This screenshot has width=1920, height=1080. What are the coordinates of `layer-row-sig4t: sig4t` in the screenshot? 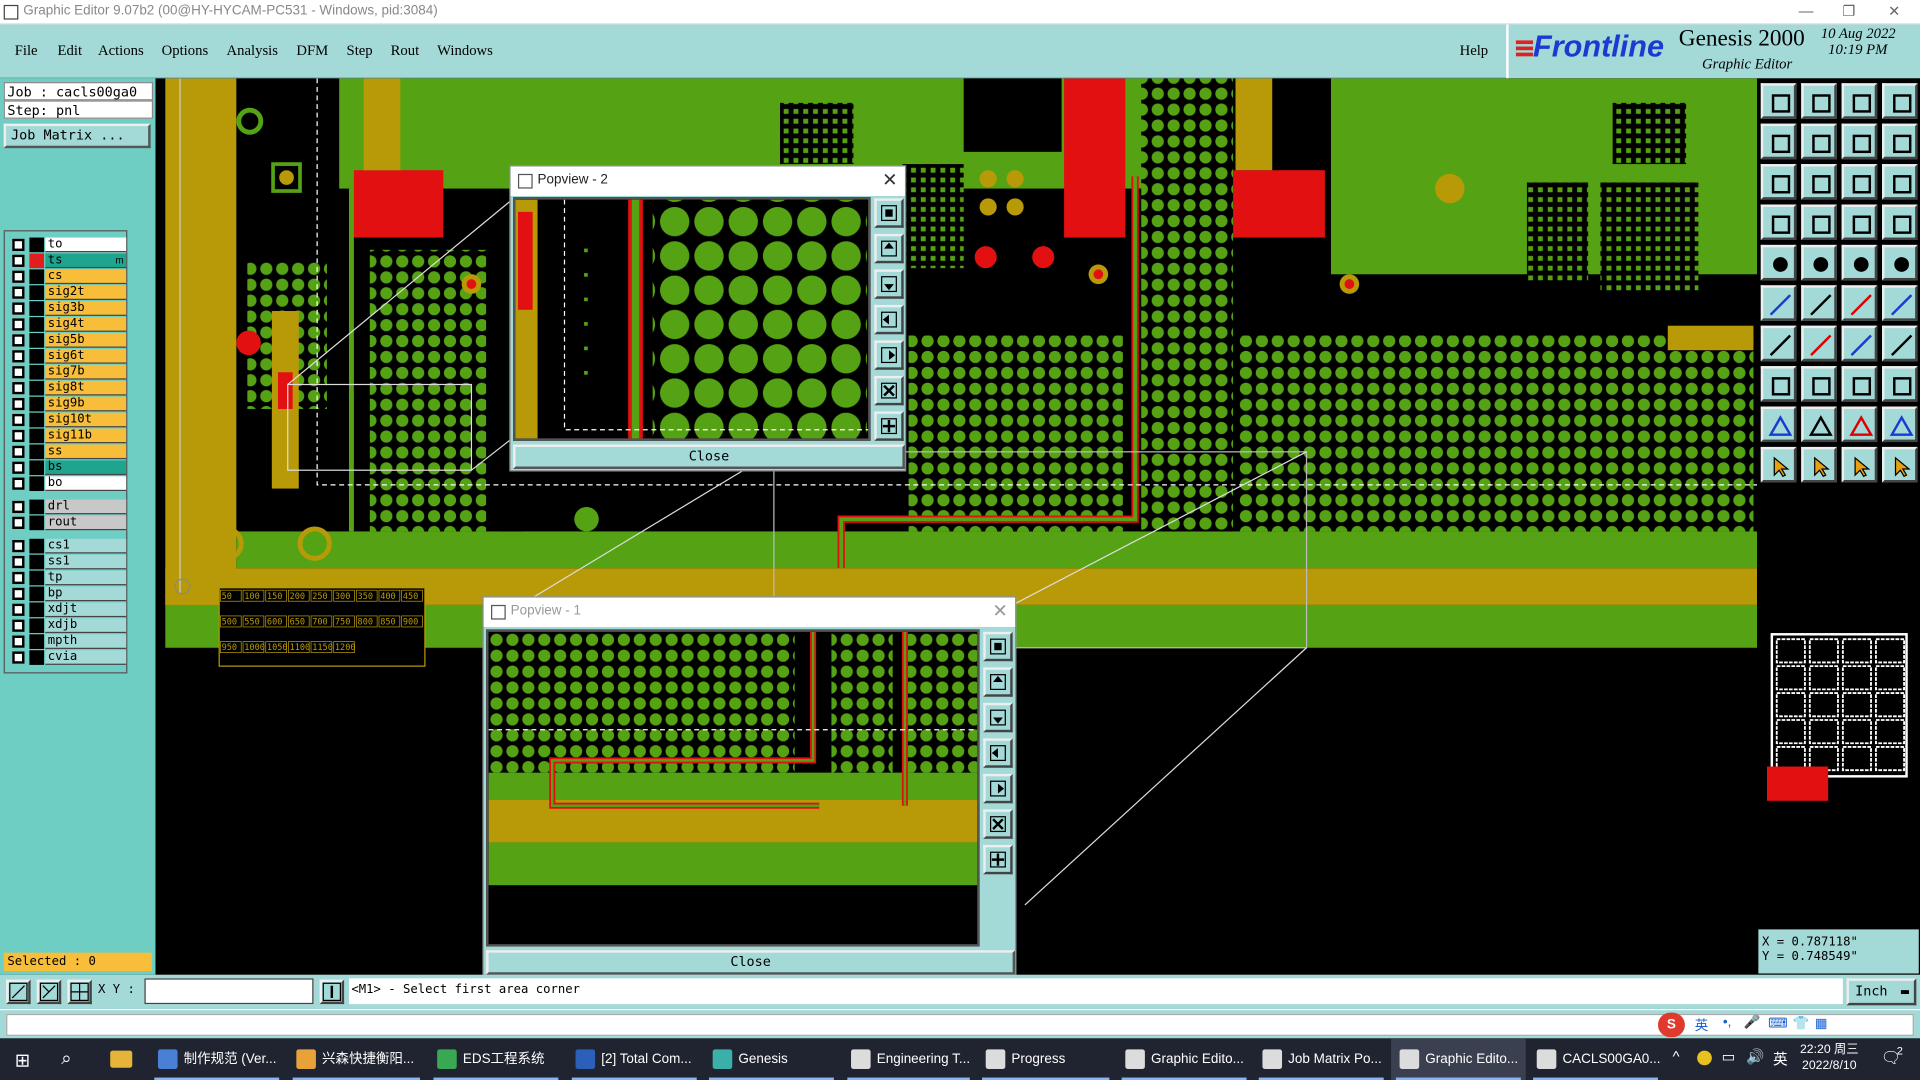 It's located at (68, 324).